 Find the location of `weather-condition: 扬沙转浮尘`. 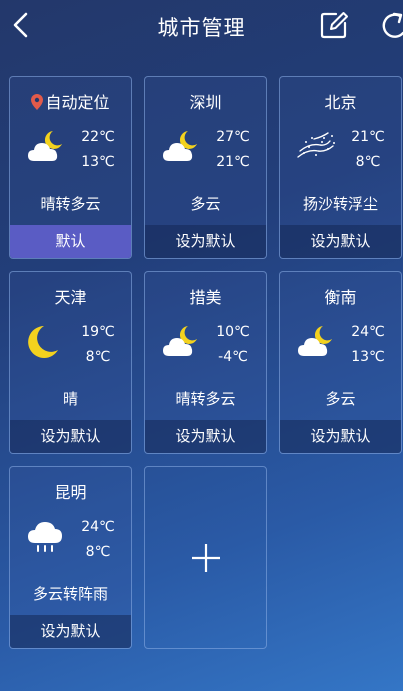

weather-condition: 扬沙转浮尘 is located at coordinates (340, 204).